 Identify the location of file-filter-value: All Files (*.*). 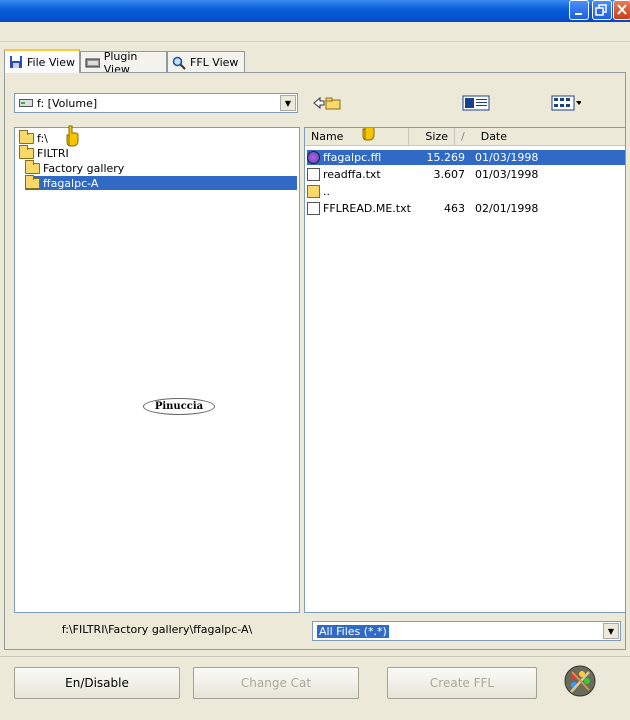
(458, 631).